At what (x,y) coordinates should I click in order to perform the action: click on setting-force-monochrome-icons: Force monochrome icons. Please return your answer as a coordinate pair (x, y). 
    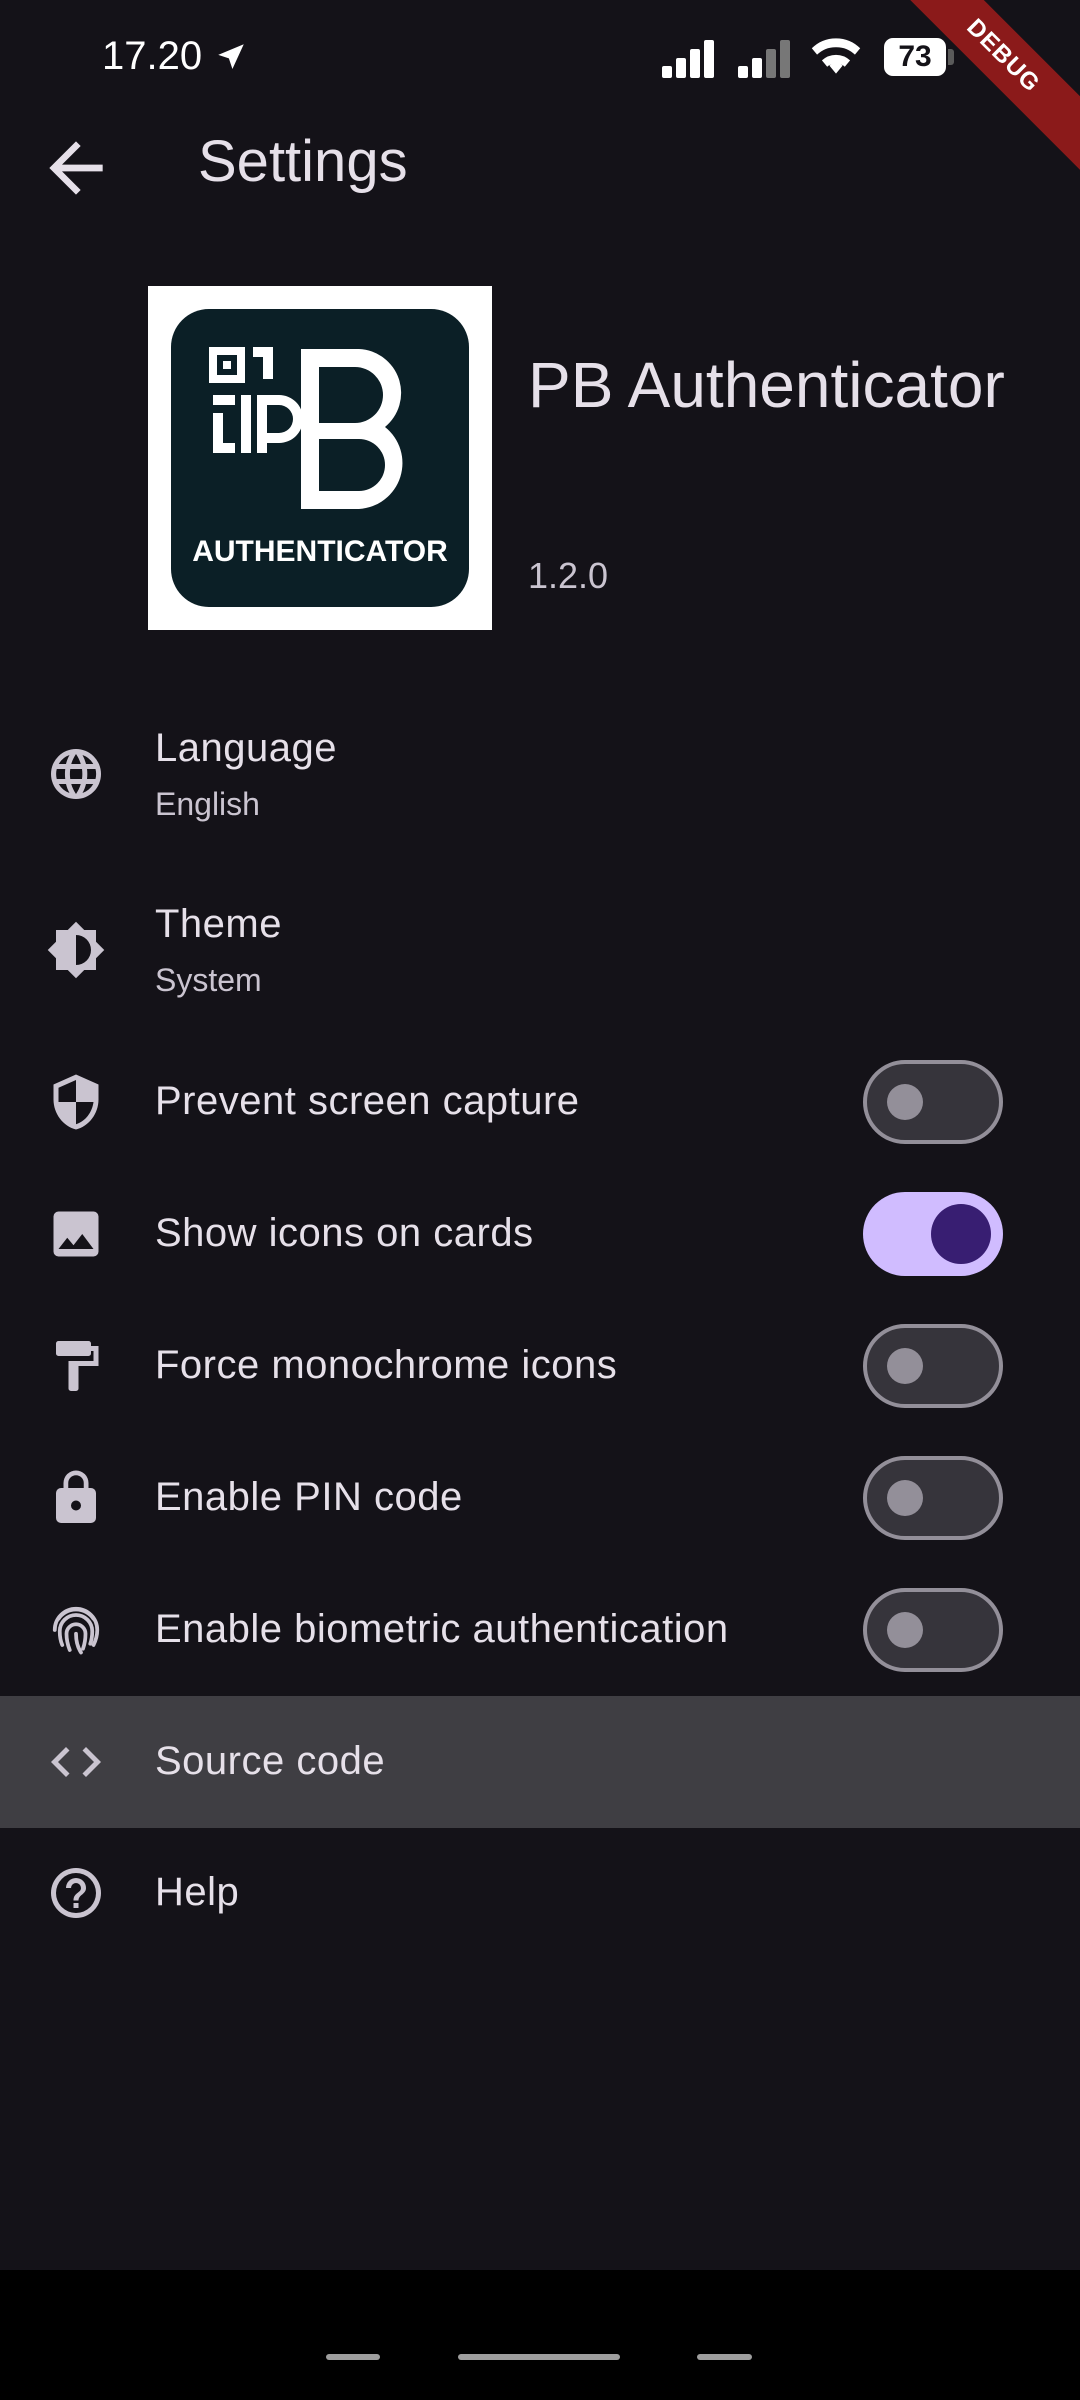
    Looking at the image, I should click on (540, 1366).